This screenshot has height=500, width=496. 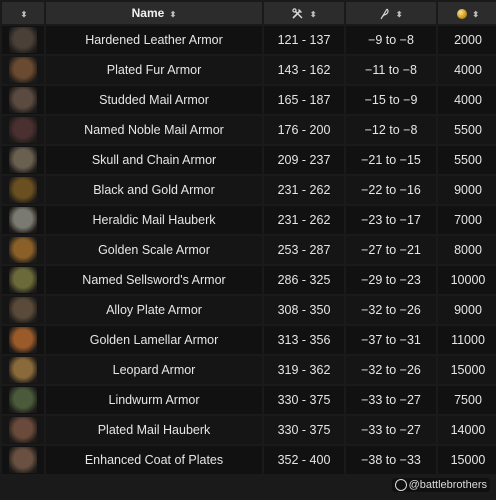 What do you see at coordinates (304, 13) in the screenshot?
I see `durability-column-header: ⬍` at bounding box center [304, 13].